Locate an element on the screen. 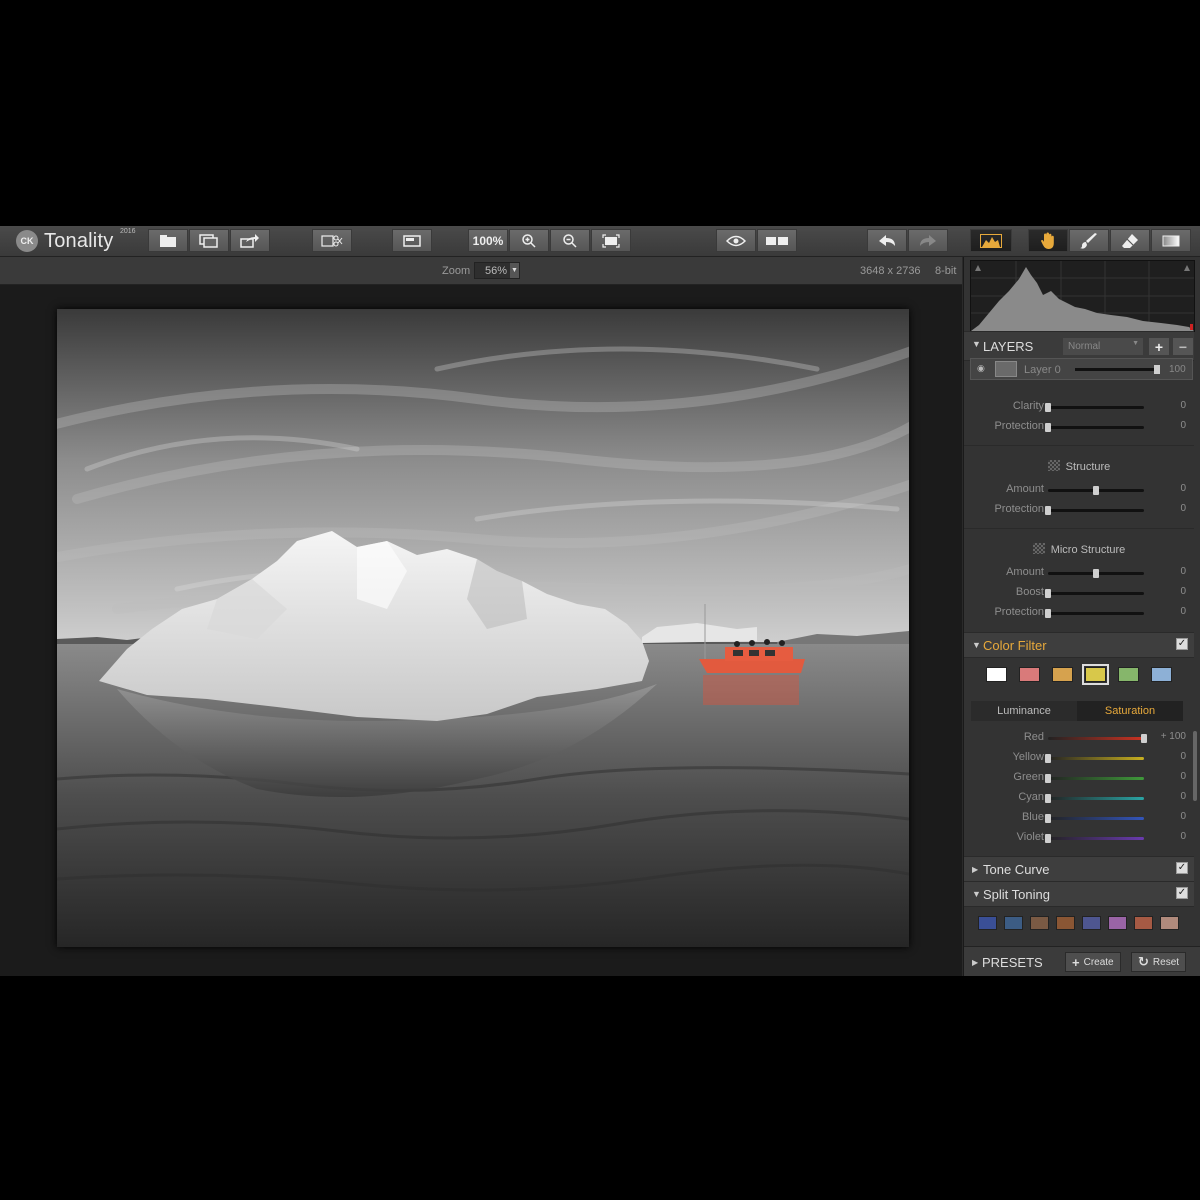 The image size is (1200, 1200). zoom-select: 56% ▼ is located at coordinates (497, 270).